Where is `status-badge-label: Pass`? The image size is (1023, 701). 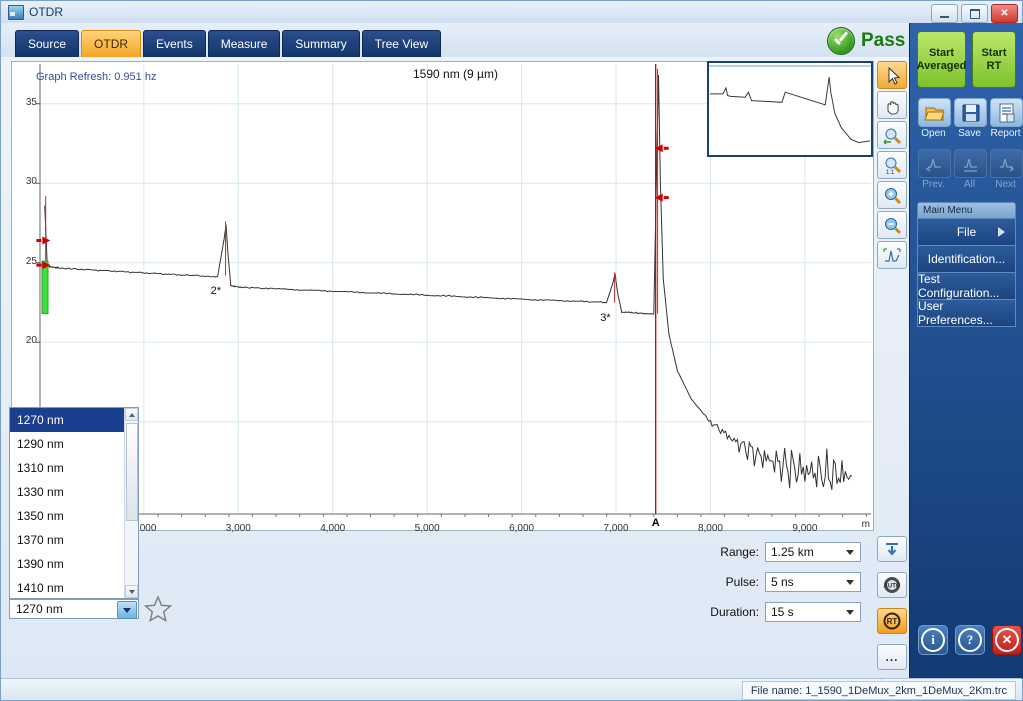 status-badge-label: Pass is located at coordinates (883, 40).